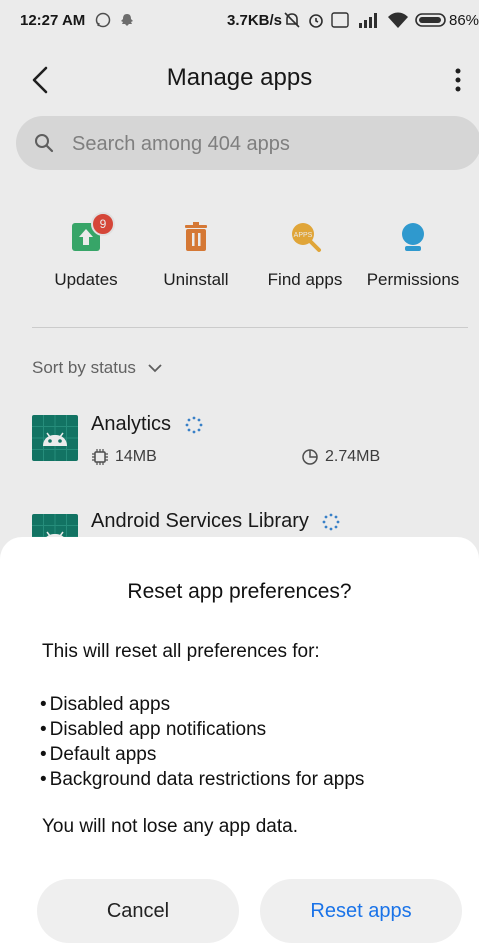 This screenshot has width=479, height=944. I want to click on cancel-button: Cancel, so click(138, 911).